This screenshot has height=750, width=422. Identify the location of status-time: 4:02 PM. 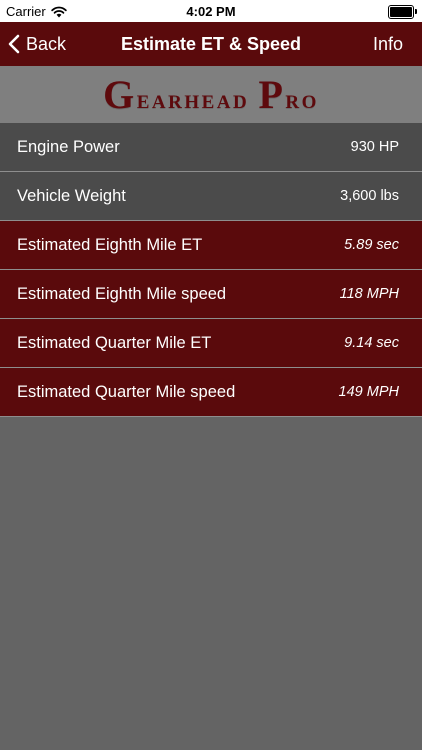
(211, 11).